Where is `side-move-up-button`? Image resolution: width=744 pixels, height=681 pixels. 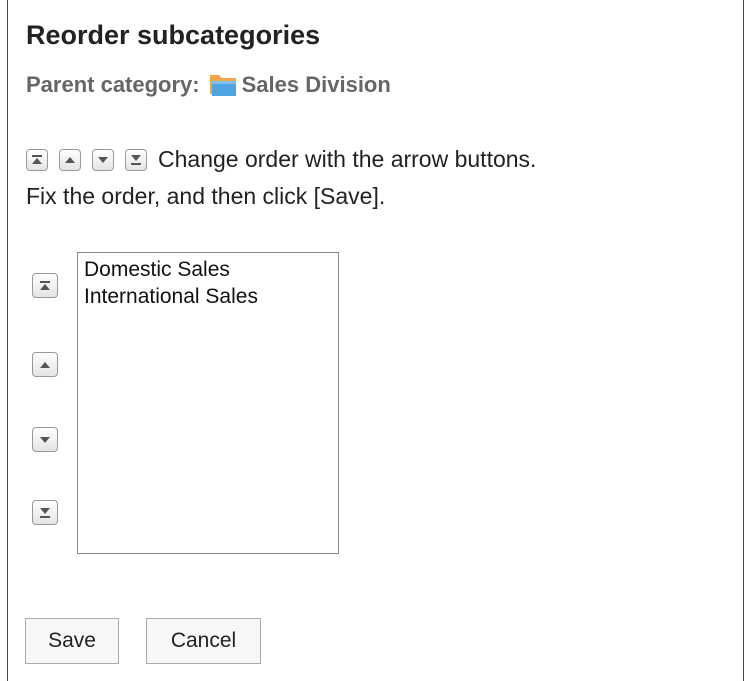
side-move-up-button is located at coordinates (45, 364).